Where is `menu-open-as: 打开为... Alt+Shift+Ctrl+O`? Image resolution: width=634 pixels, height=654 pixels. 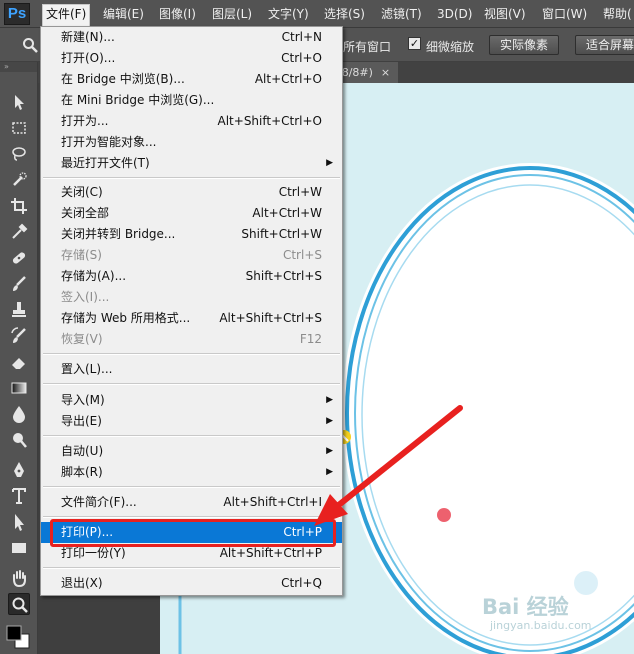 menu-open-as: 打开为... Alt+Shift+Ctrl+O is located at coordinates (191, 121).